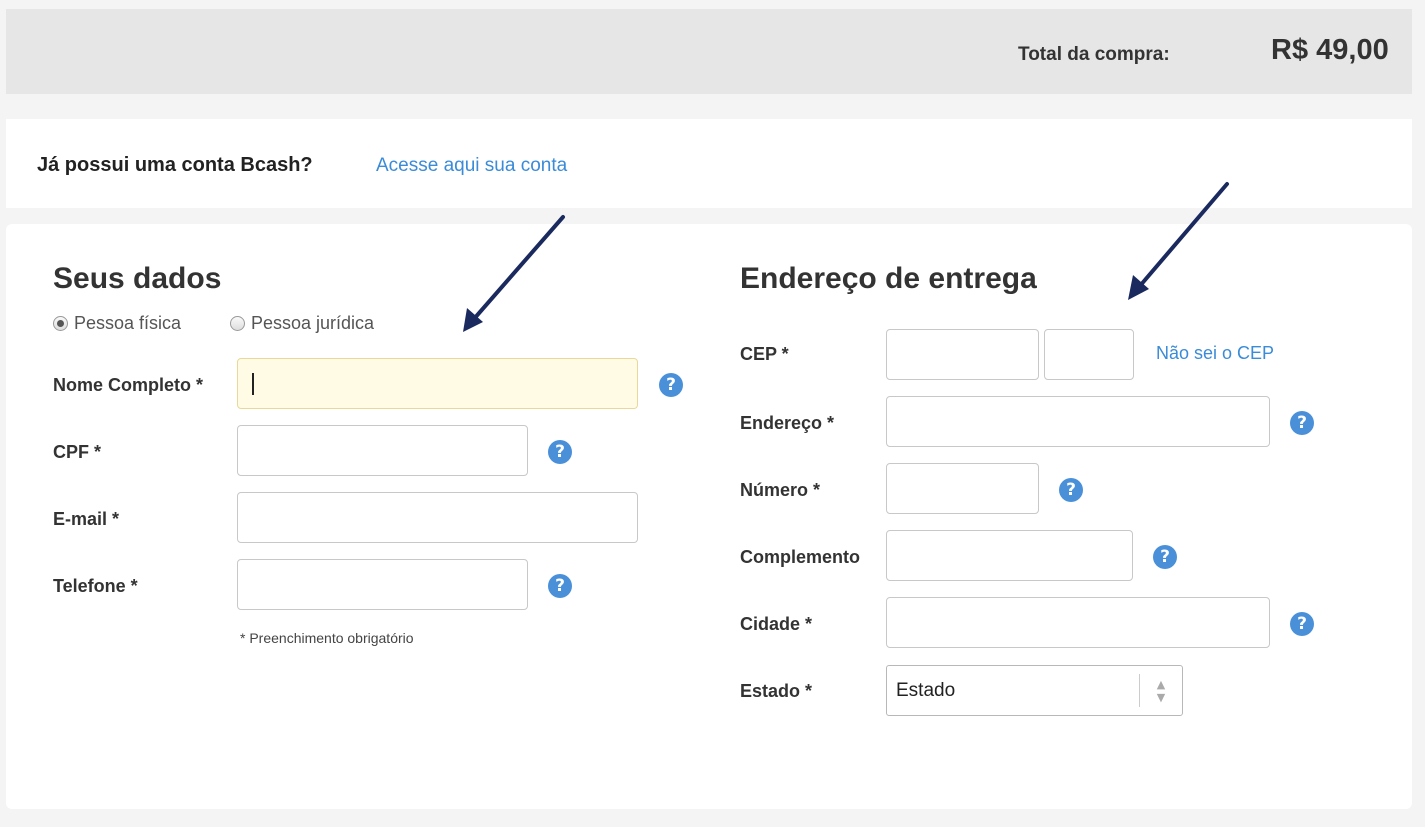  What do you see at coordinates (1078, 622) in the screenshot?
I see `cidade-input` at bounding box center [1078, 622].